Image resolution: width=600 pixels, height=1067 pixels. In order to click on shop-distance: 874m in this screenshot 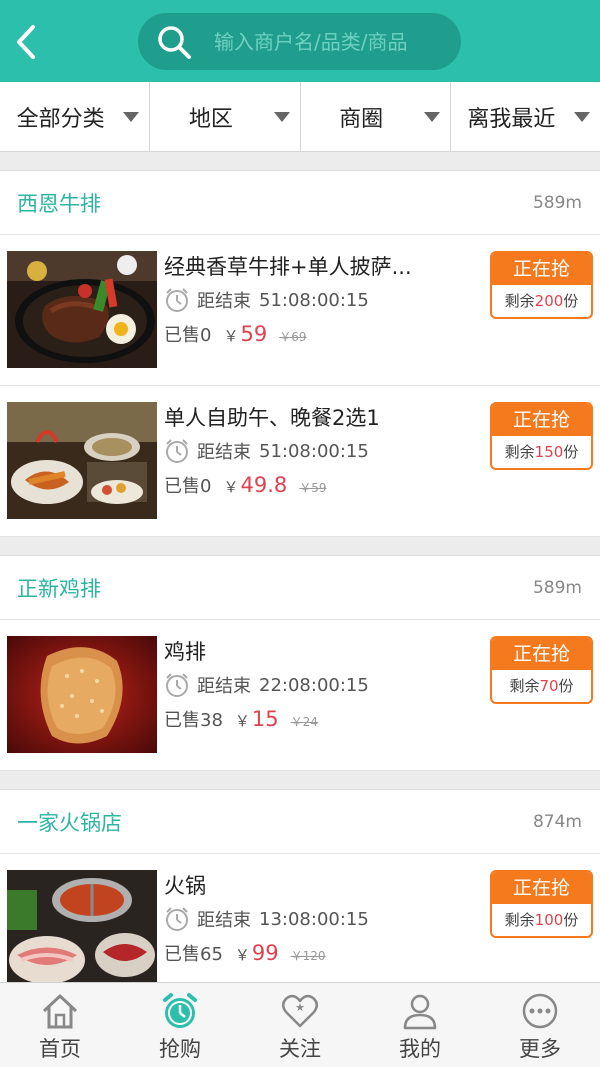, I will do `click(557, 821)`.